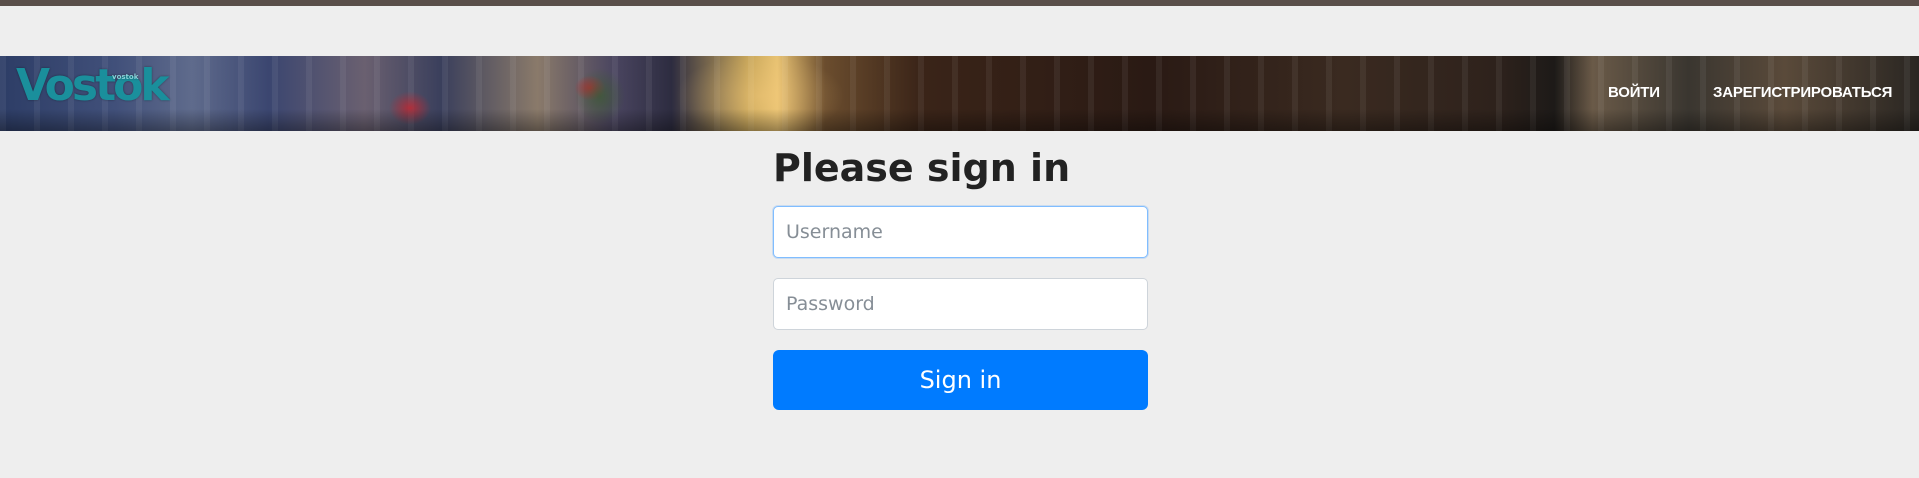 The width and height of the screenshot is (1919, 478). Describe the element at coordinates (960, 380) in the screenshot. I see `sign-in-button: Sign in` at that location.